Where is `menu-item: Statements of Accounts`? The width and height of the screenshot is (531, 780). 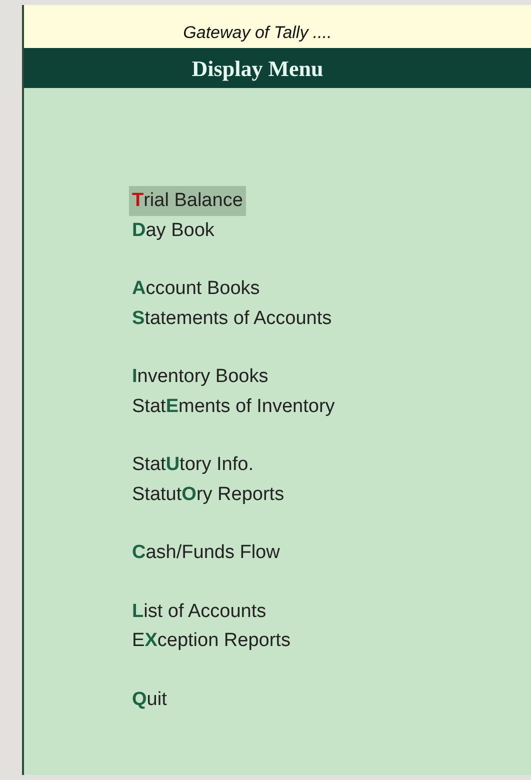
menu-item: Statements of Accounts is located at coordinates (232, 318).